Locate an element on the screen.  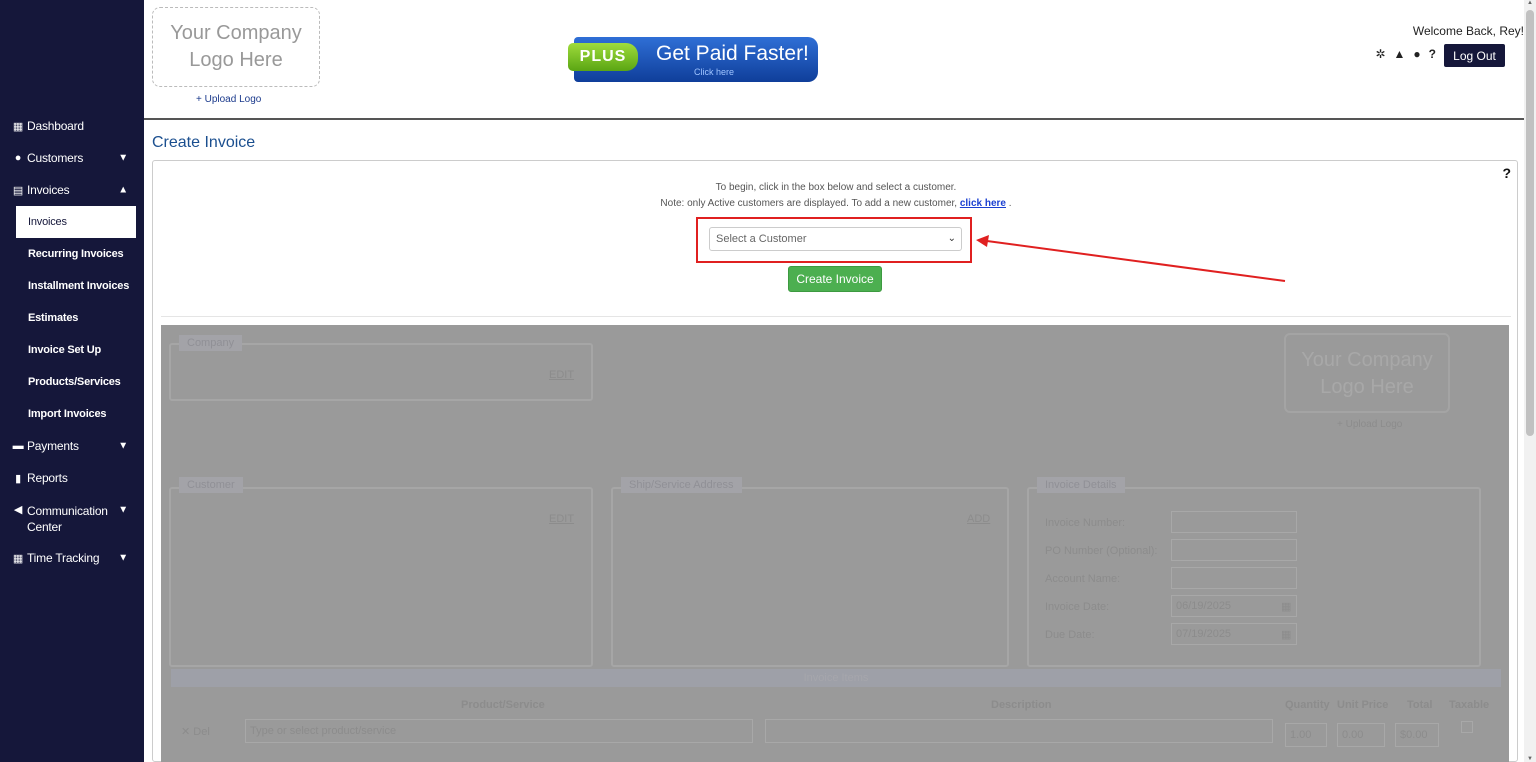
product-service-input: Type or select product/service is located at coordinates (499, 731).